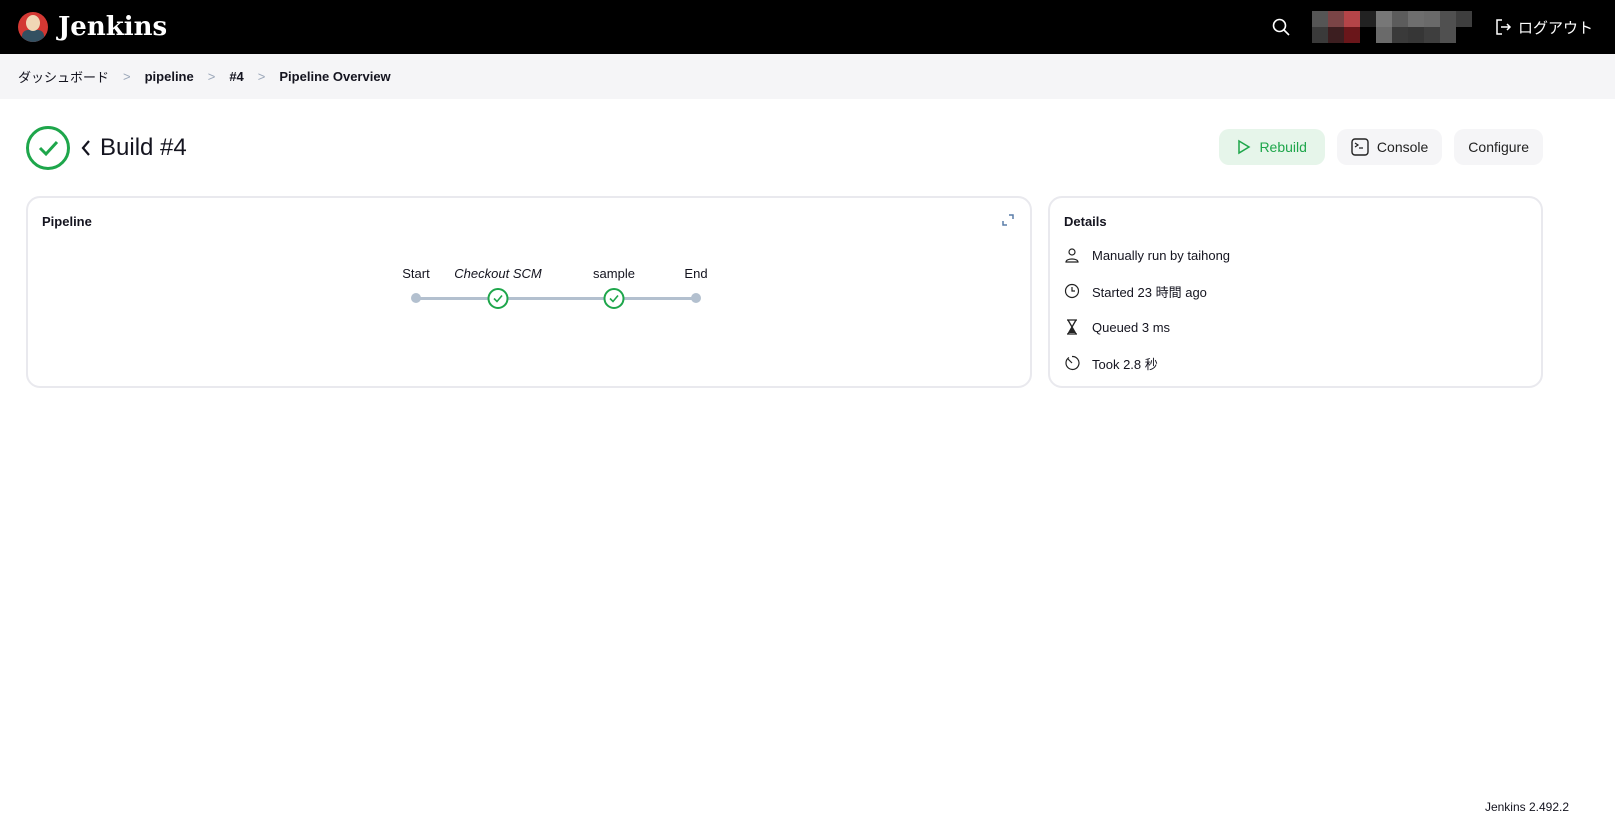 This screenshot has width=1615, height=834. What do you see at coordinates (556, 298) in the screenshot?
I see `graph-connector` at bounding box center [556, 298].